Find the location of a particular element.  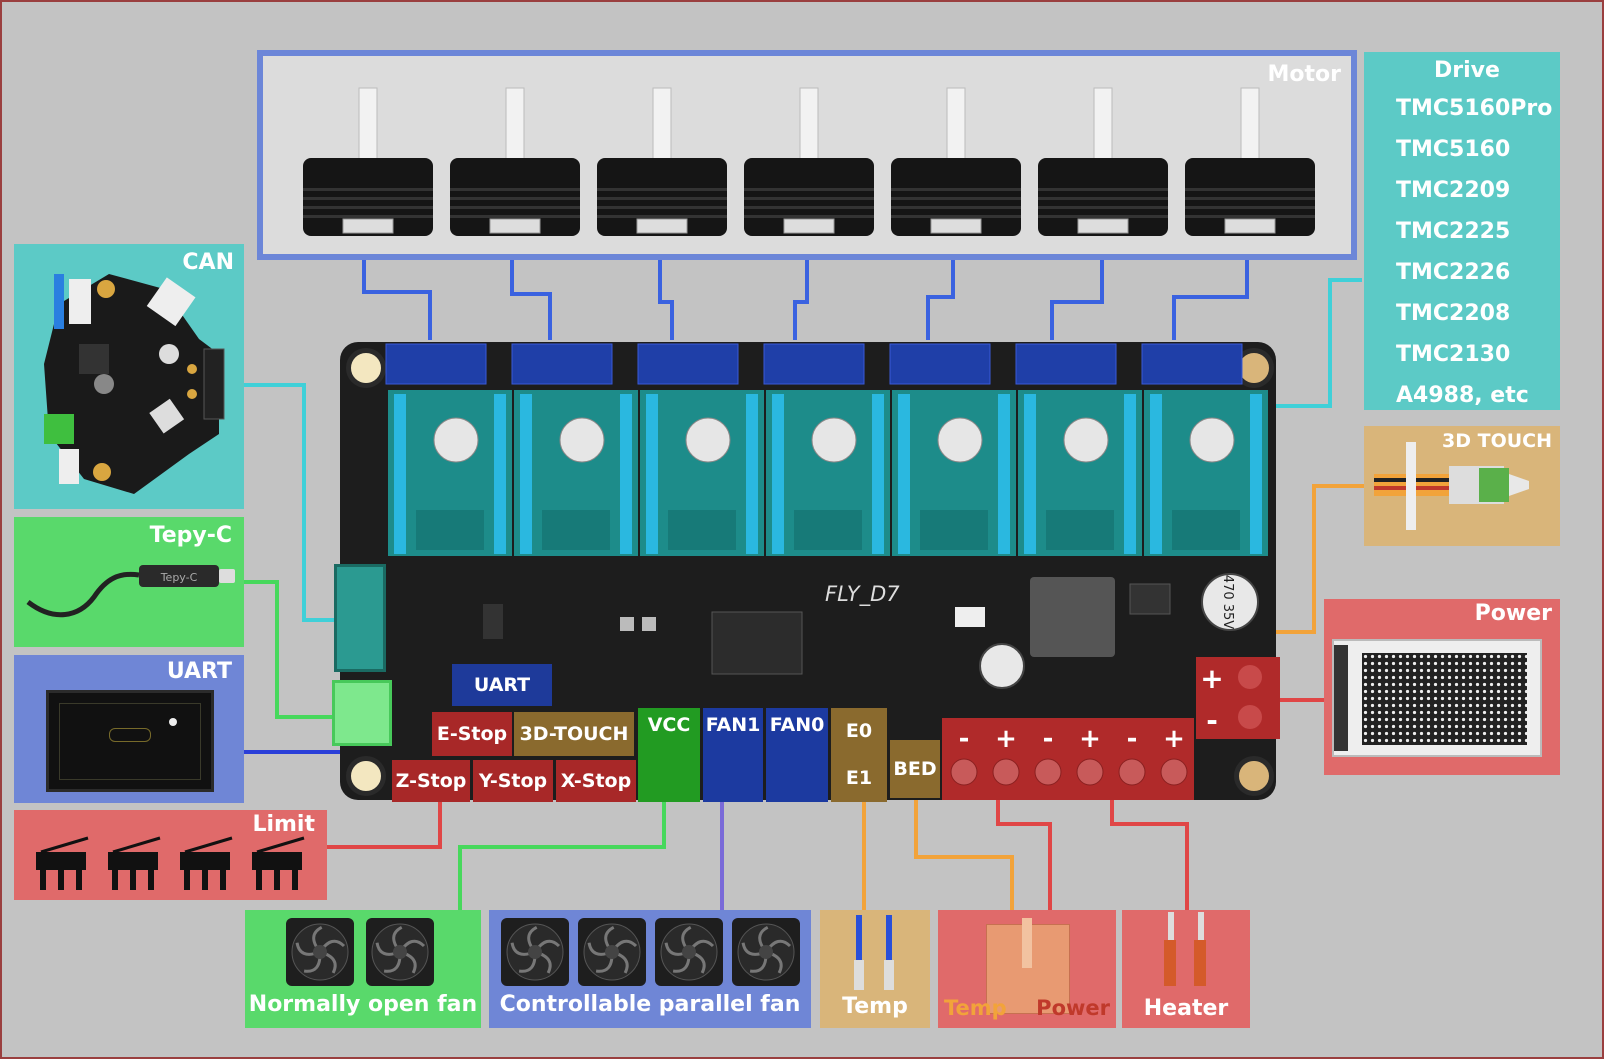

drive-item-a4988: A4988, etc is located at coordinates (1462, 395).